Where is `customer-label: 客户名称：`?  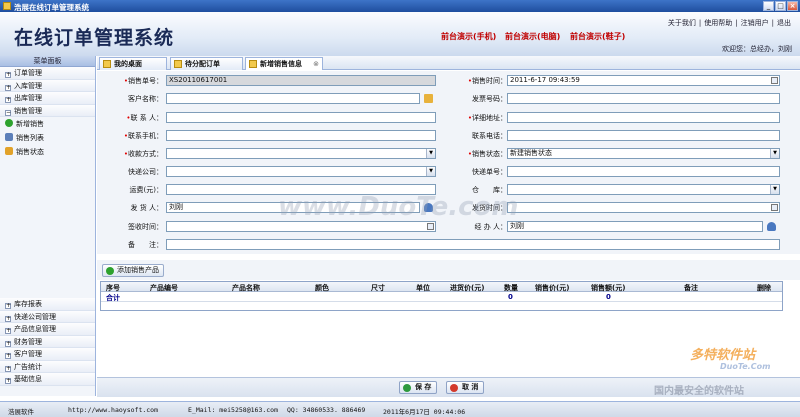 customer-label: 客户名称： is located at coordinates (145, 99).